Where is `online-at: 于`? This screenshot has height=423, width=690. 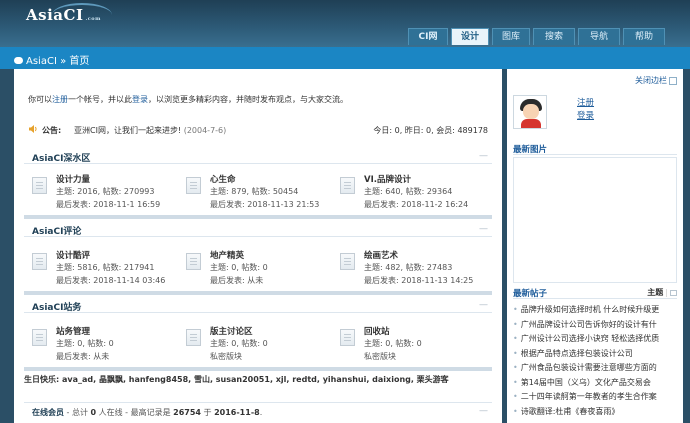 online-at: 于 is located at coordinates (208, 412).